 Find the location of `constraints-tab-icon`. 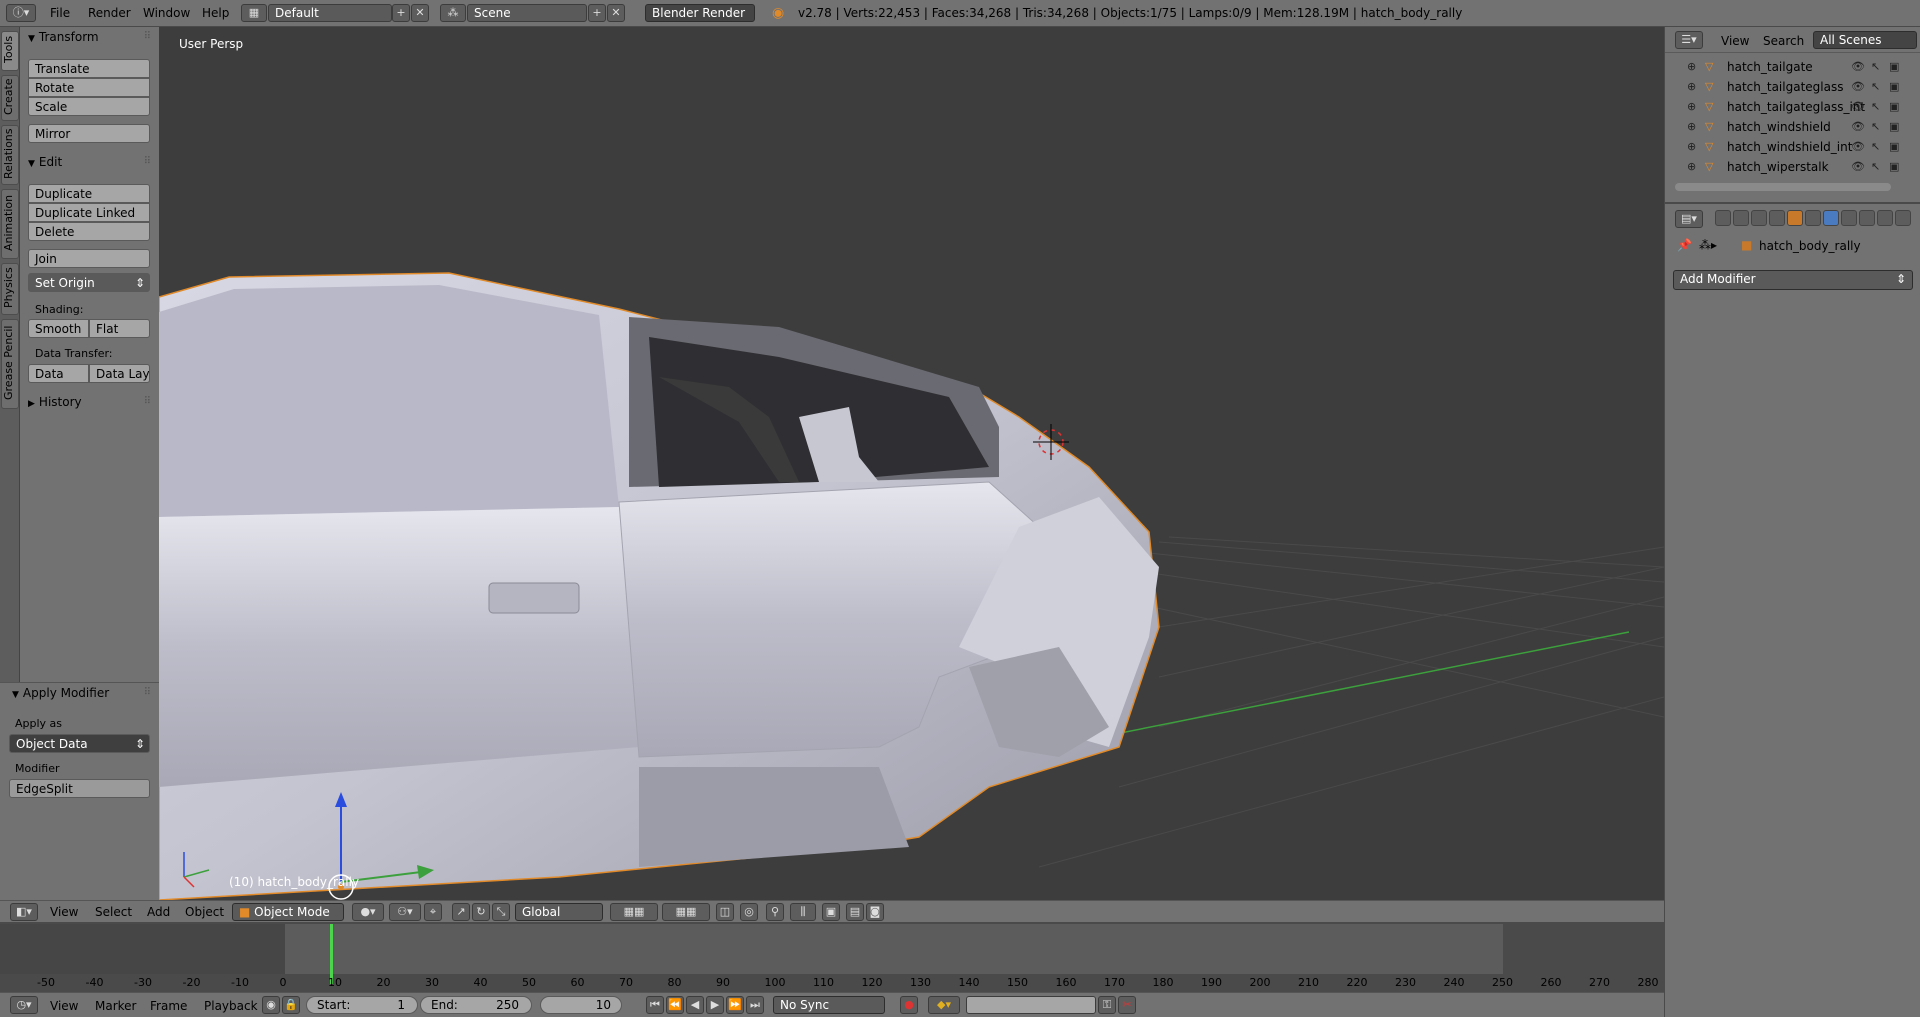

constraints-tab-icon is located at coordinates (1813, 218).